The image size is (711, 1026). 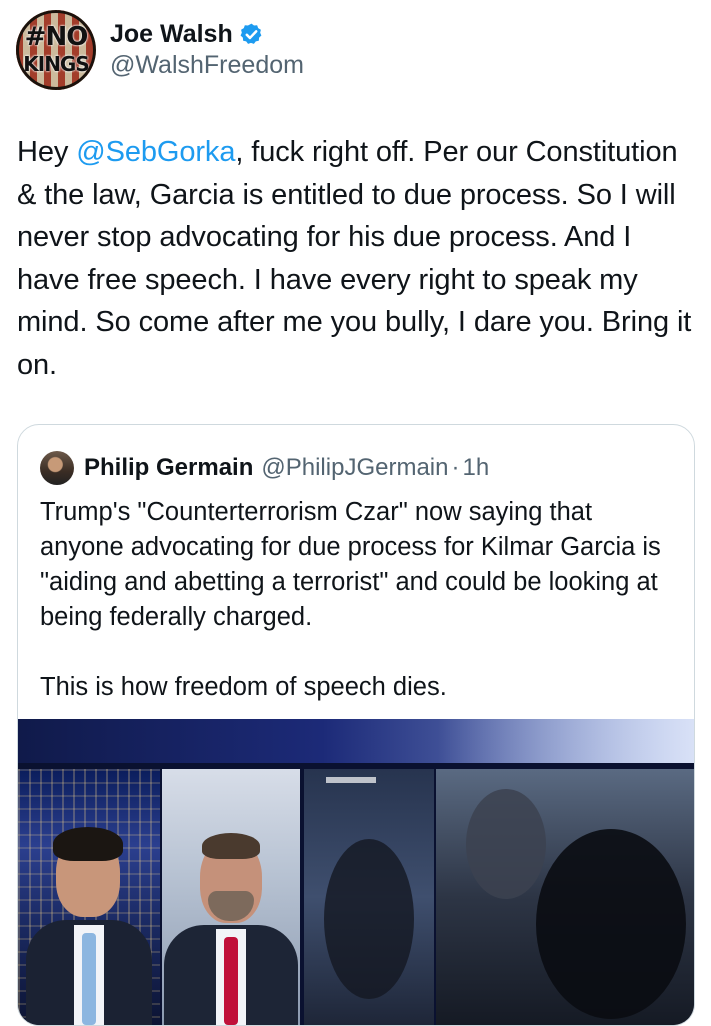 I want to click on dark-figure, so click(x=611, y=924).